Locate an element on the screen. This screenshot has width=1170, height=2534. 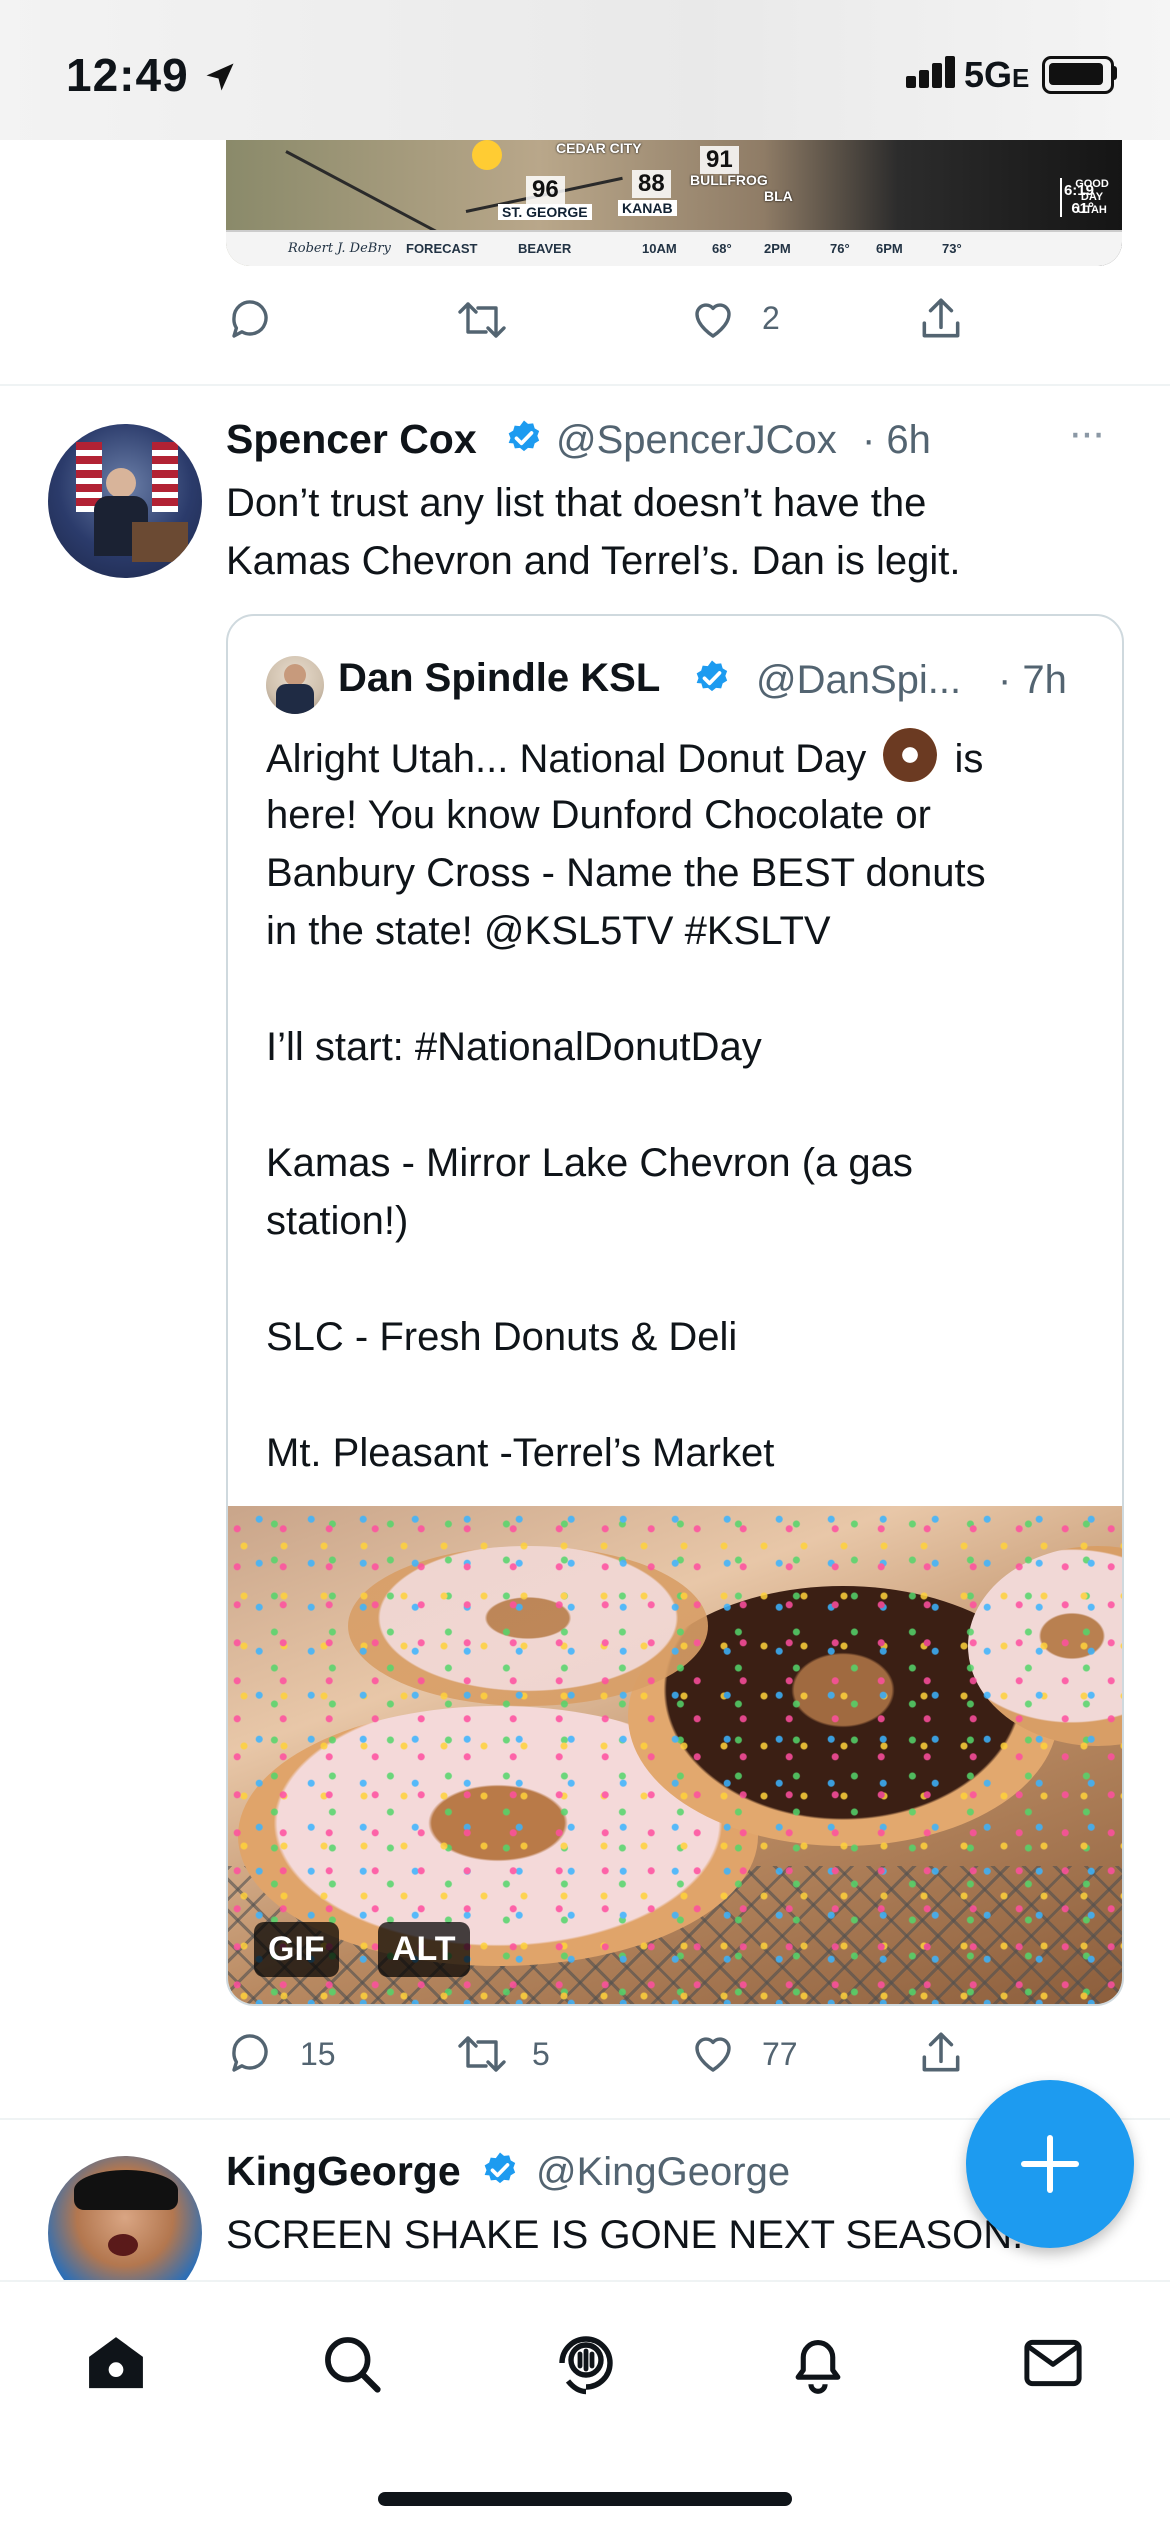
show-logo: GOOD DAY UTAH is located at coordinates (1091, 197).